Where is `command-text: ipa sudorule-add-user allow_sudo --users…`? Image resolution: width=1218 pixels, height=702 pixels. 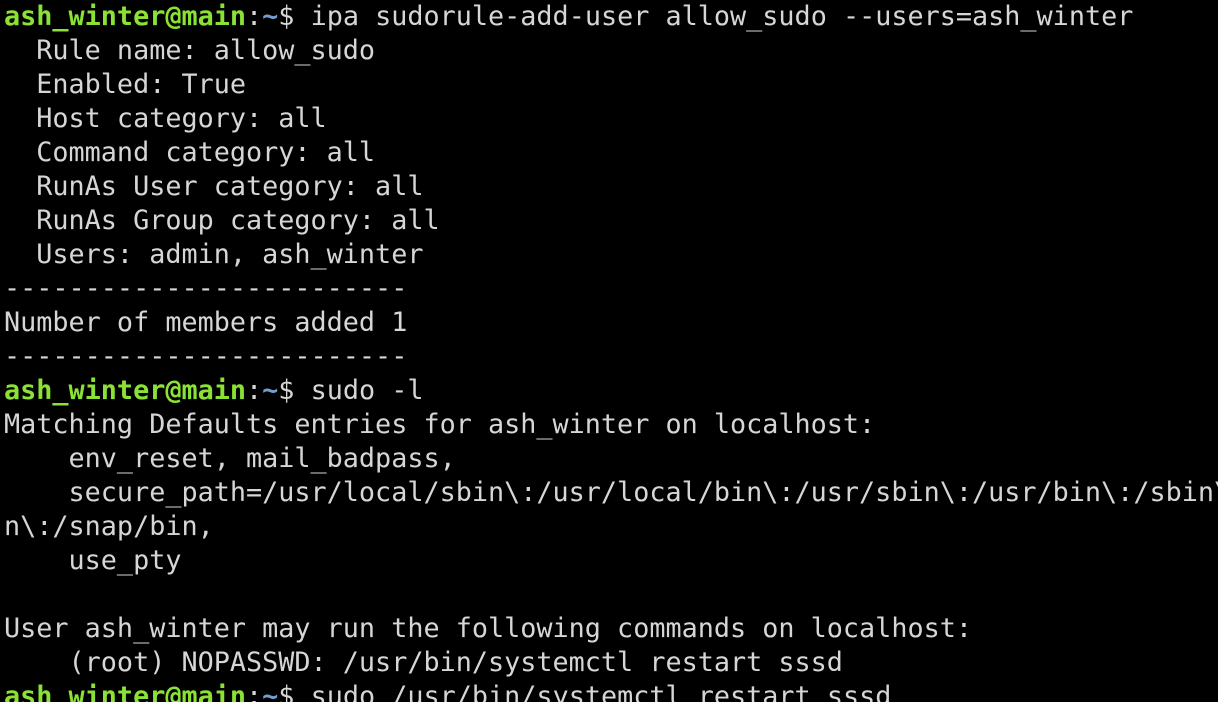
command-text: ipa sudorule-add-user allow_sudo --users… is located at coordinates (722, 16).